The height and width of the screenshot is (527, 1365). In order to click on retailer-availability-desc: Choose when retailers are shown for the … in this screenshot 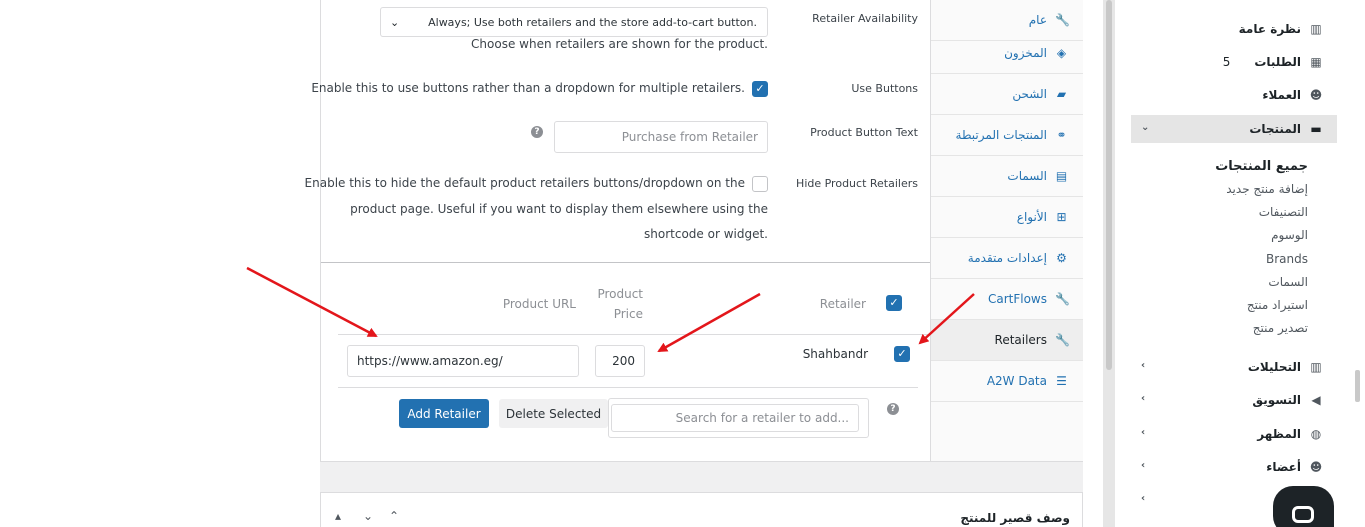, I will do `click(619, 44)`.